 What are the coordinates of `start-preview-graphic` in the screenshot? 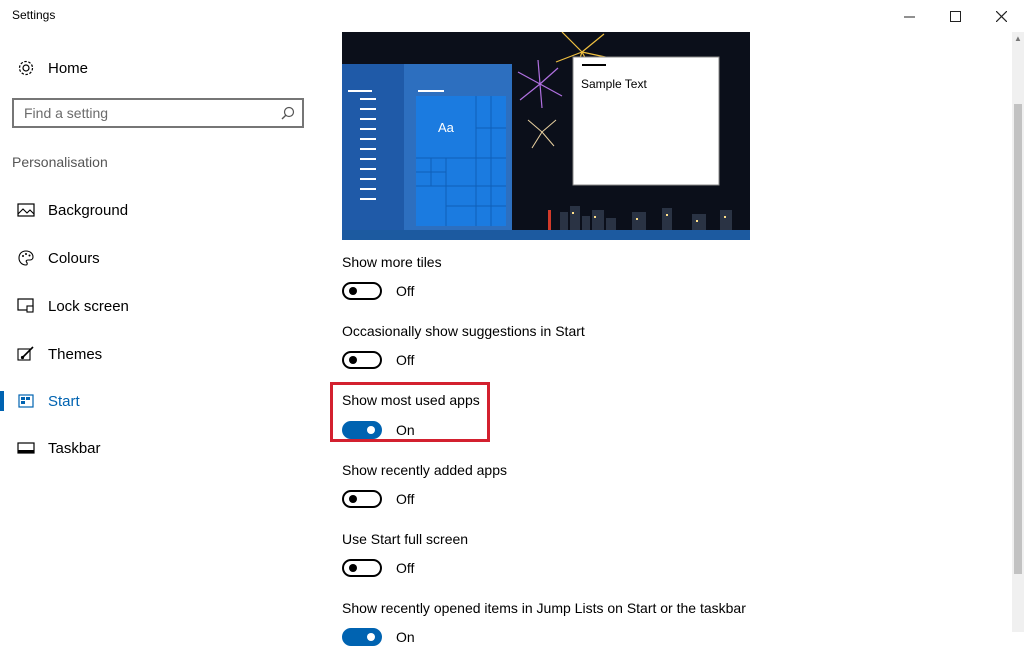 It's located at (546, 136).